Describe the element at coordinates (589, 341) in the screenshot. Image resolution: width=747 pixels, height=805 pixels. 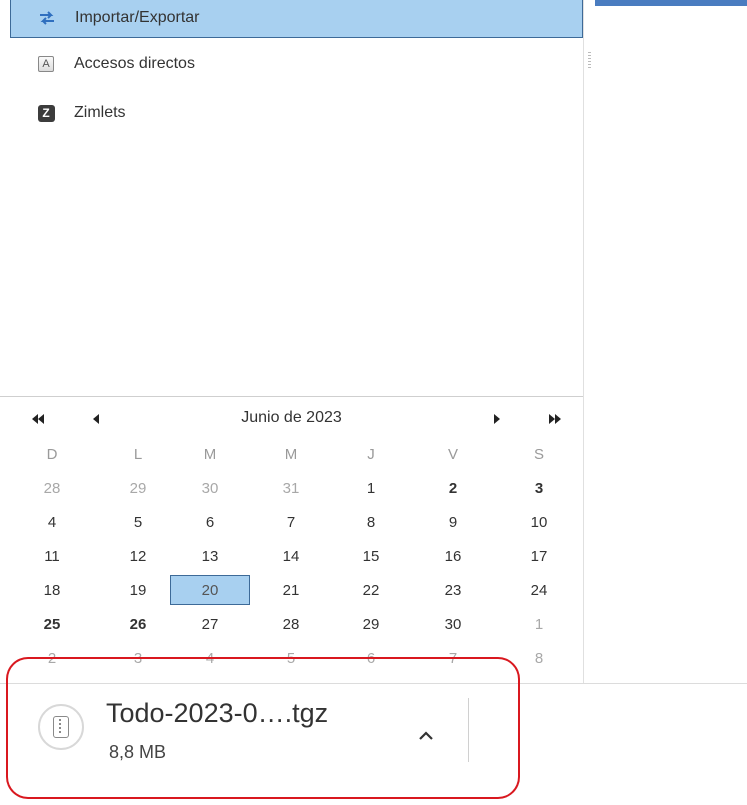
I see `panel-splitter` at that location.